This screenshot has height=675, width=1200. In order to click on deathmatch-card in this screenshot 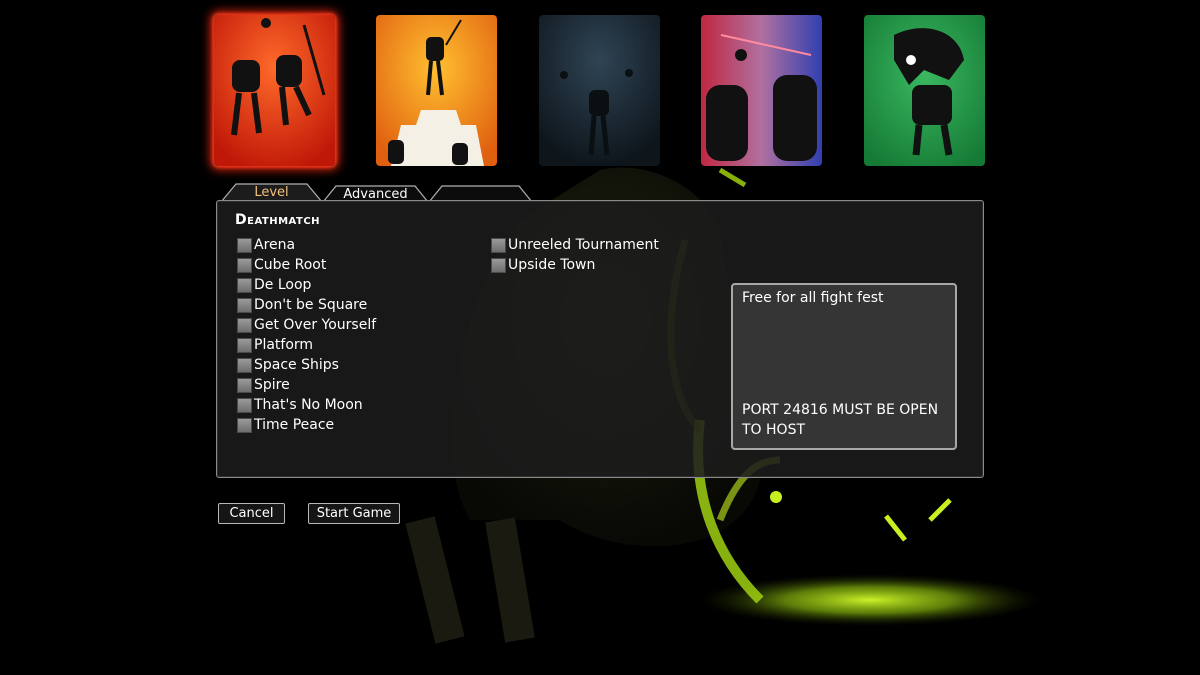, I will do `click(274, 90)`.